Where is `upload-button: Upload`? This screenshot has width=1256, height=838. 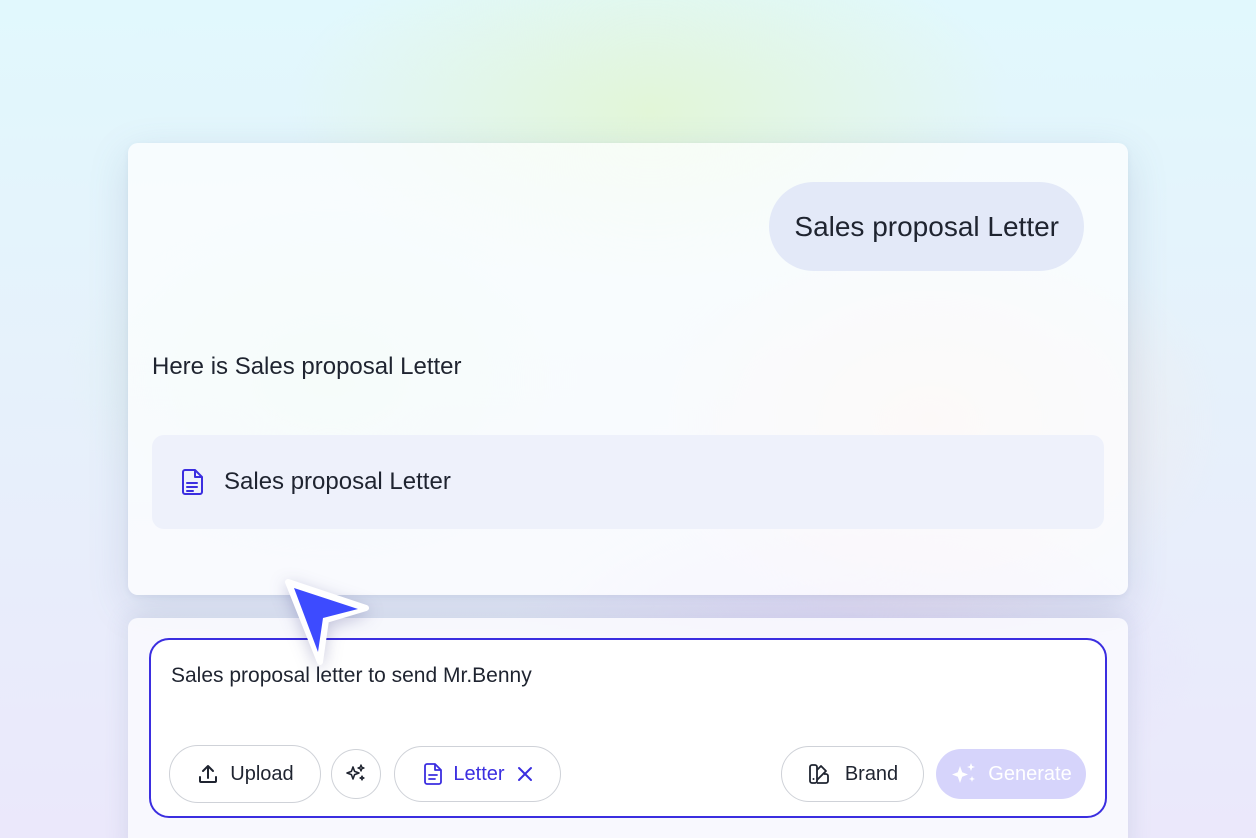
upload-button: Upload is located at coordinates (245, 774).